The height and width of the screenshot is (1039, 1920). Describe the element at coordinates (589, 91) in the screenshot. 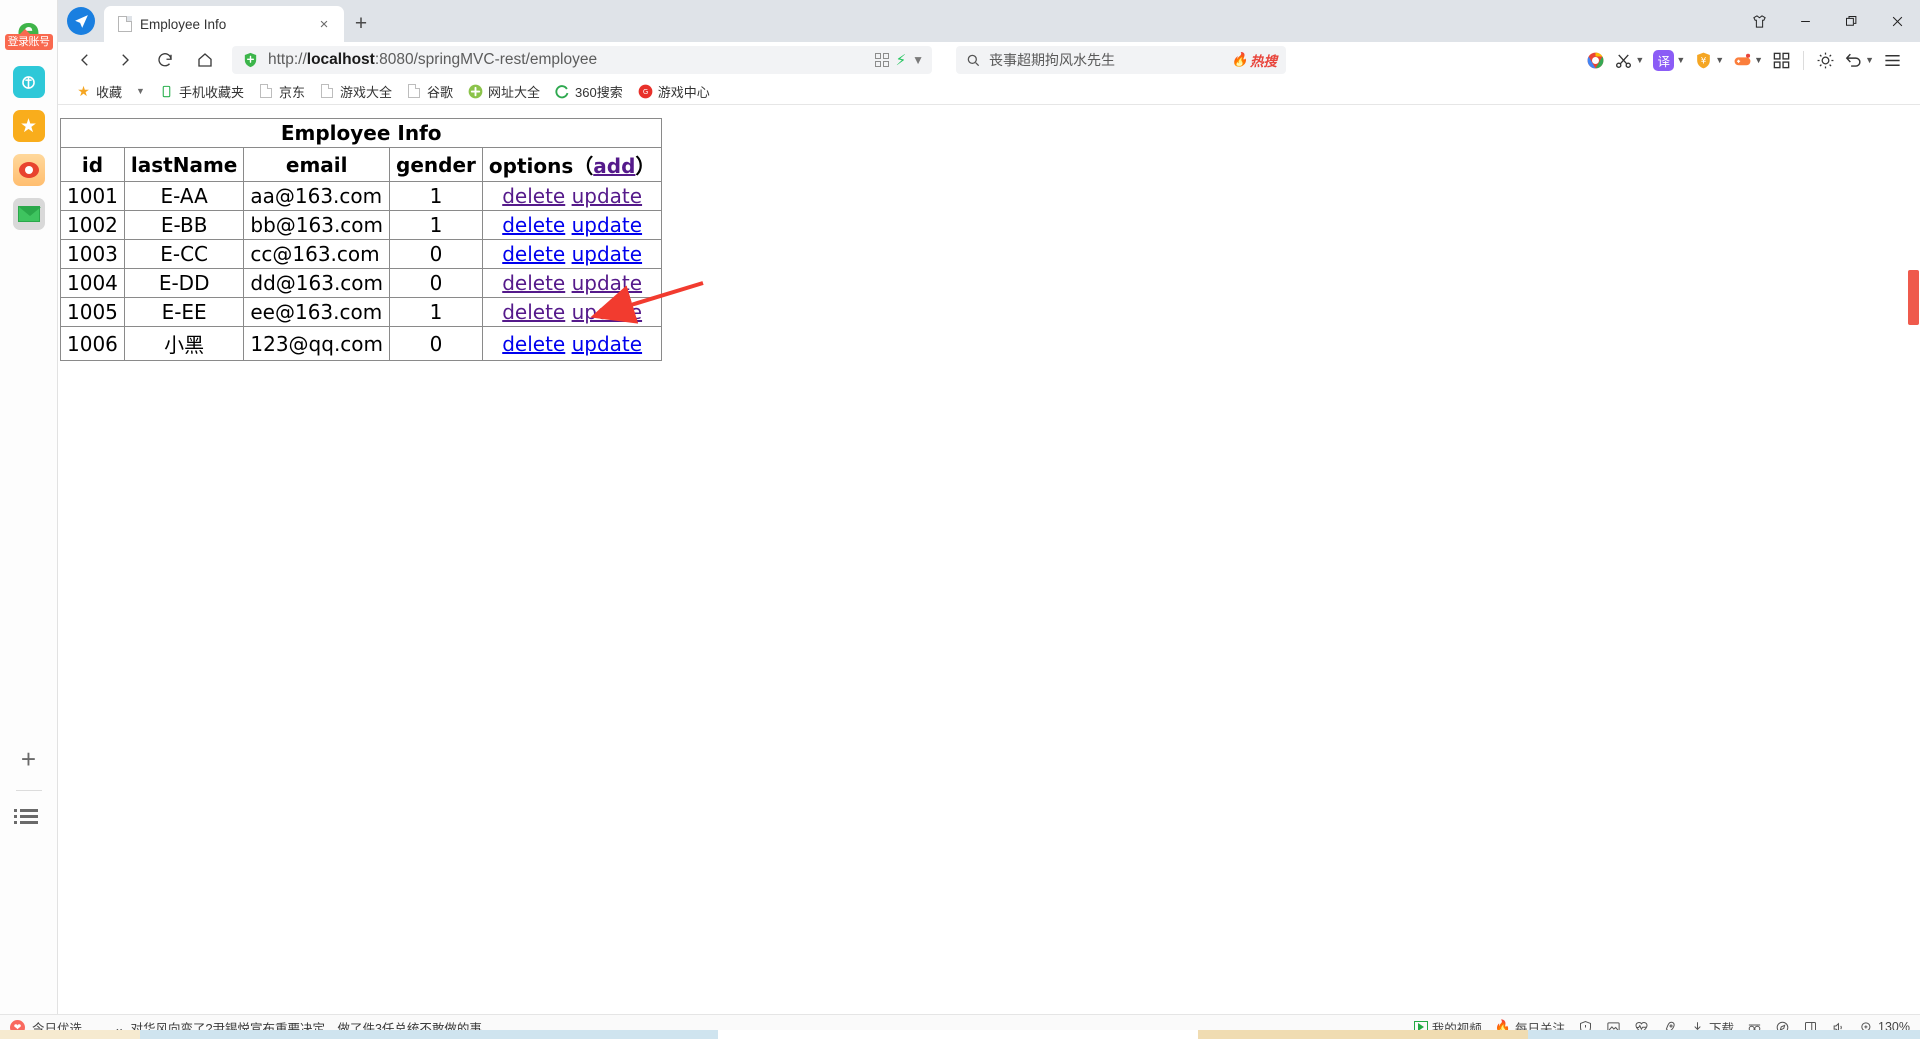

I see `bookmark-360-search: 360搜索` at that location.